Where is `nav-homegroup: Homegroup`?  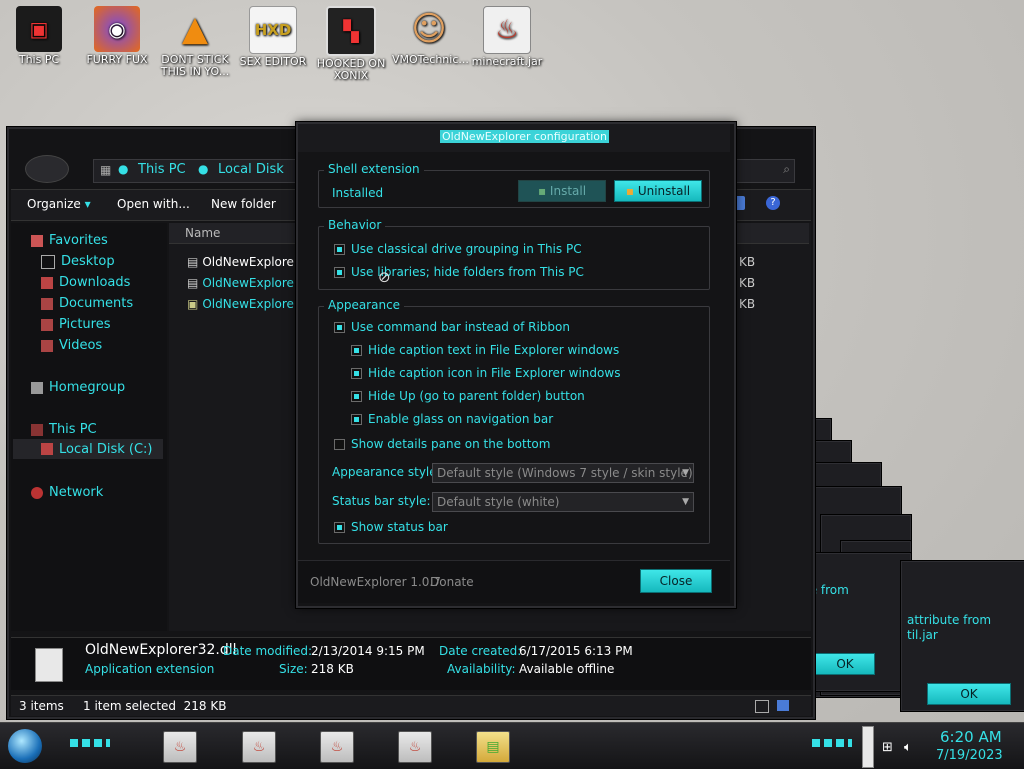 nav-homegroup: Homegroup is located at coordinates (78, 387).